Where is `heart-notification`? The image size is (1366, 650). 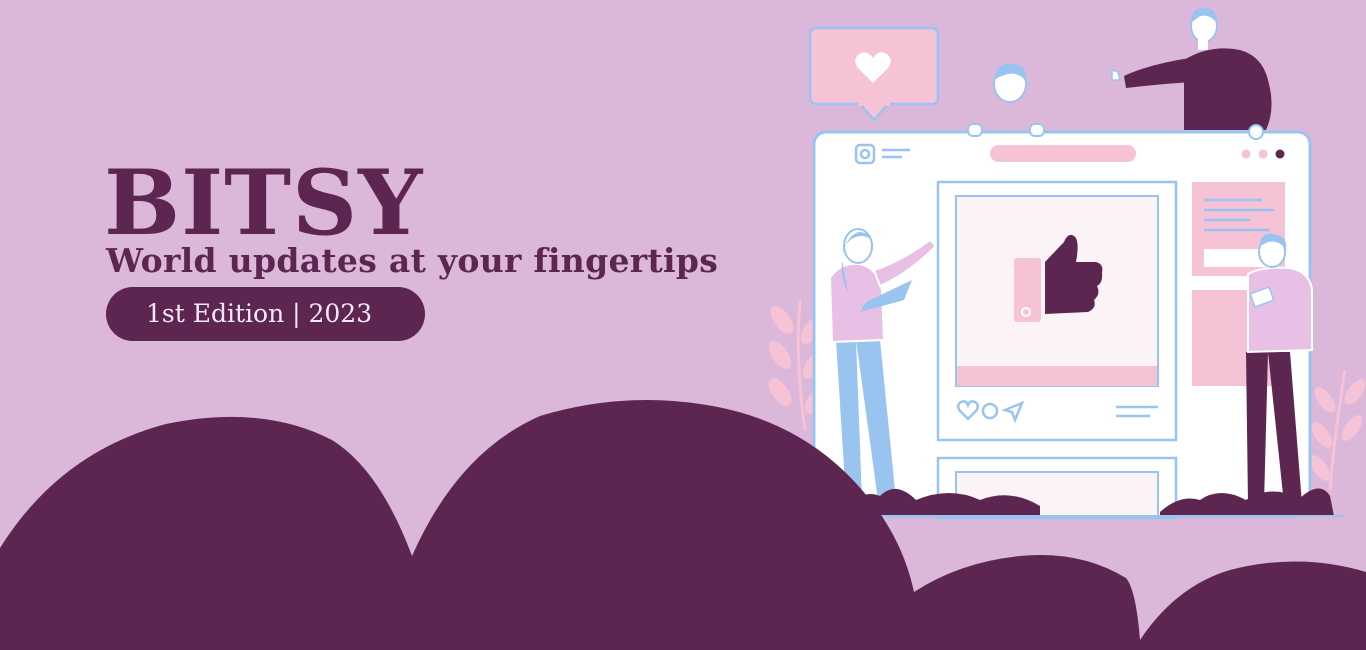 heart-notification is located at coordinates (874, 74).